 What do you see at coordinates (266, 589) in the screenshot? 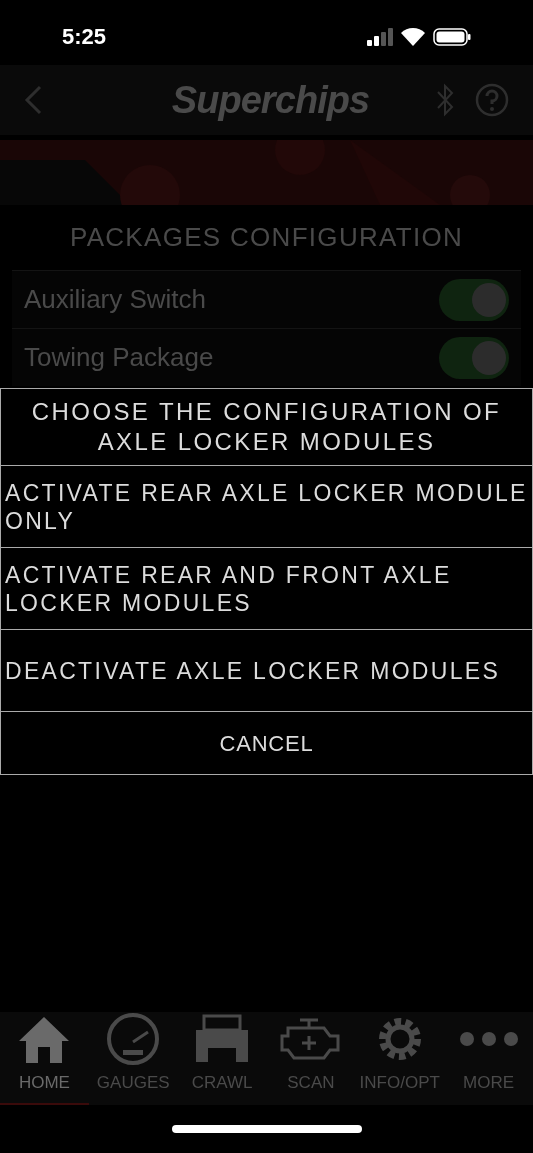
I see `dialog-option: ACTIVATE REAR AND FRONT AXLE LOCKER MODULES` at bounding box center [266, 589].